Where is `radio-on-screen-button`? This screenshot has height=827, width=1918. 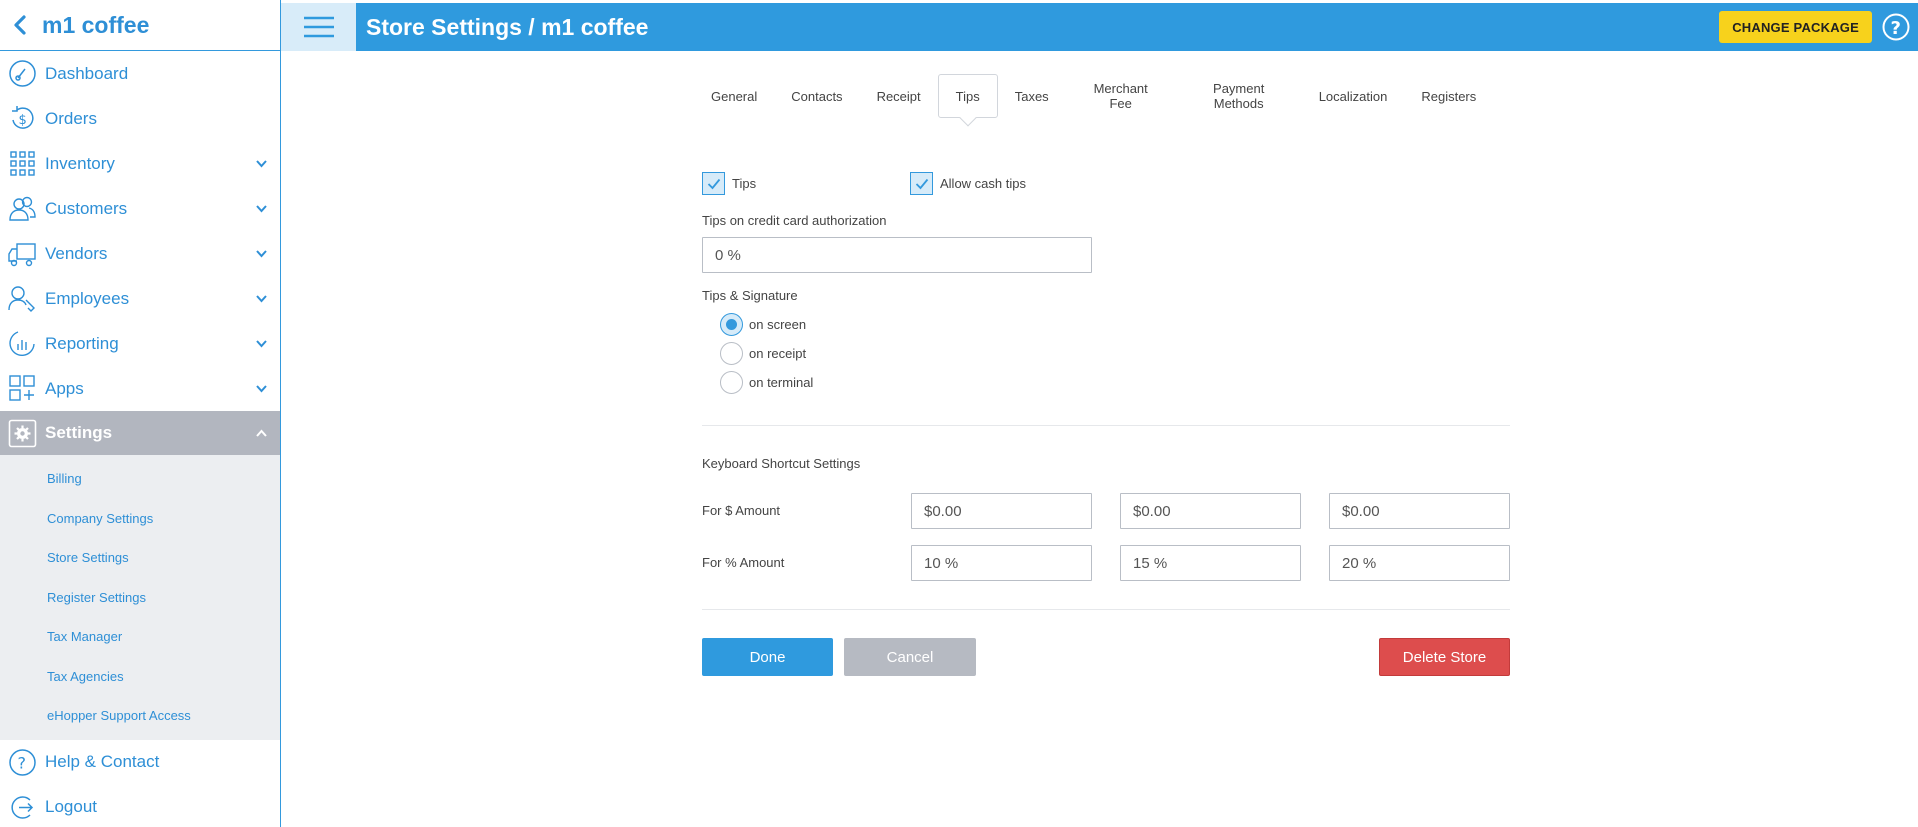 radio-on-screen-button is located at coordinates (731, 324).